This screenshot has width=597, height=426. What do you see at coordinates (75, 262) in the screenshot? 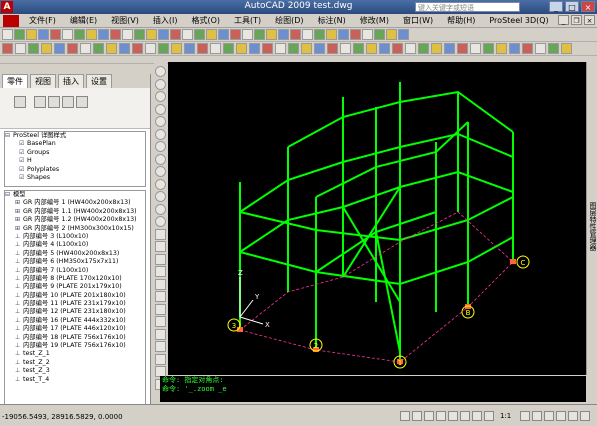
I see `model-tree-item: ⊥ 内部编号 6 (HM350x175x7x11)` at bounding box center [75, 262].